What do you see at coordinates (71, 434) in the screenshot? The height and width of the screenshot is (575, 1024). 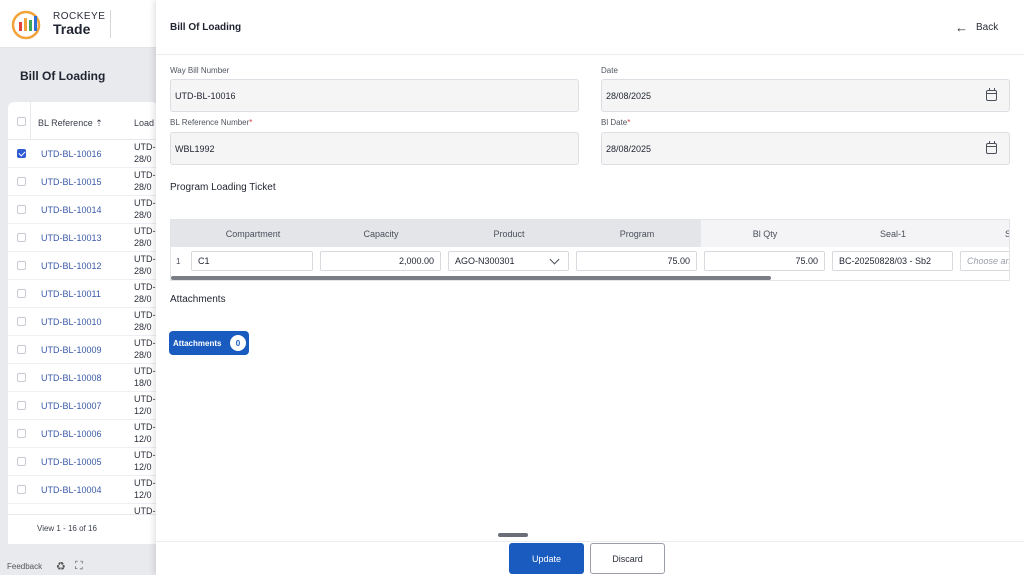 I see `bl-reference-link: UTD-BL-10006` at bounding box center [71, 434].